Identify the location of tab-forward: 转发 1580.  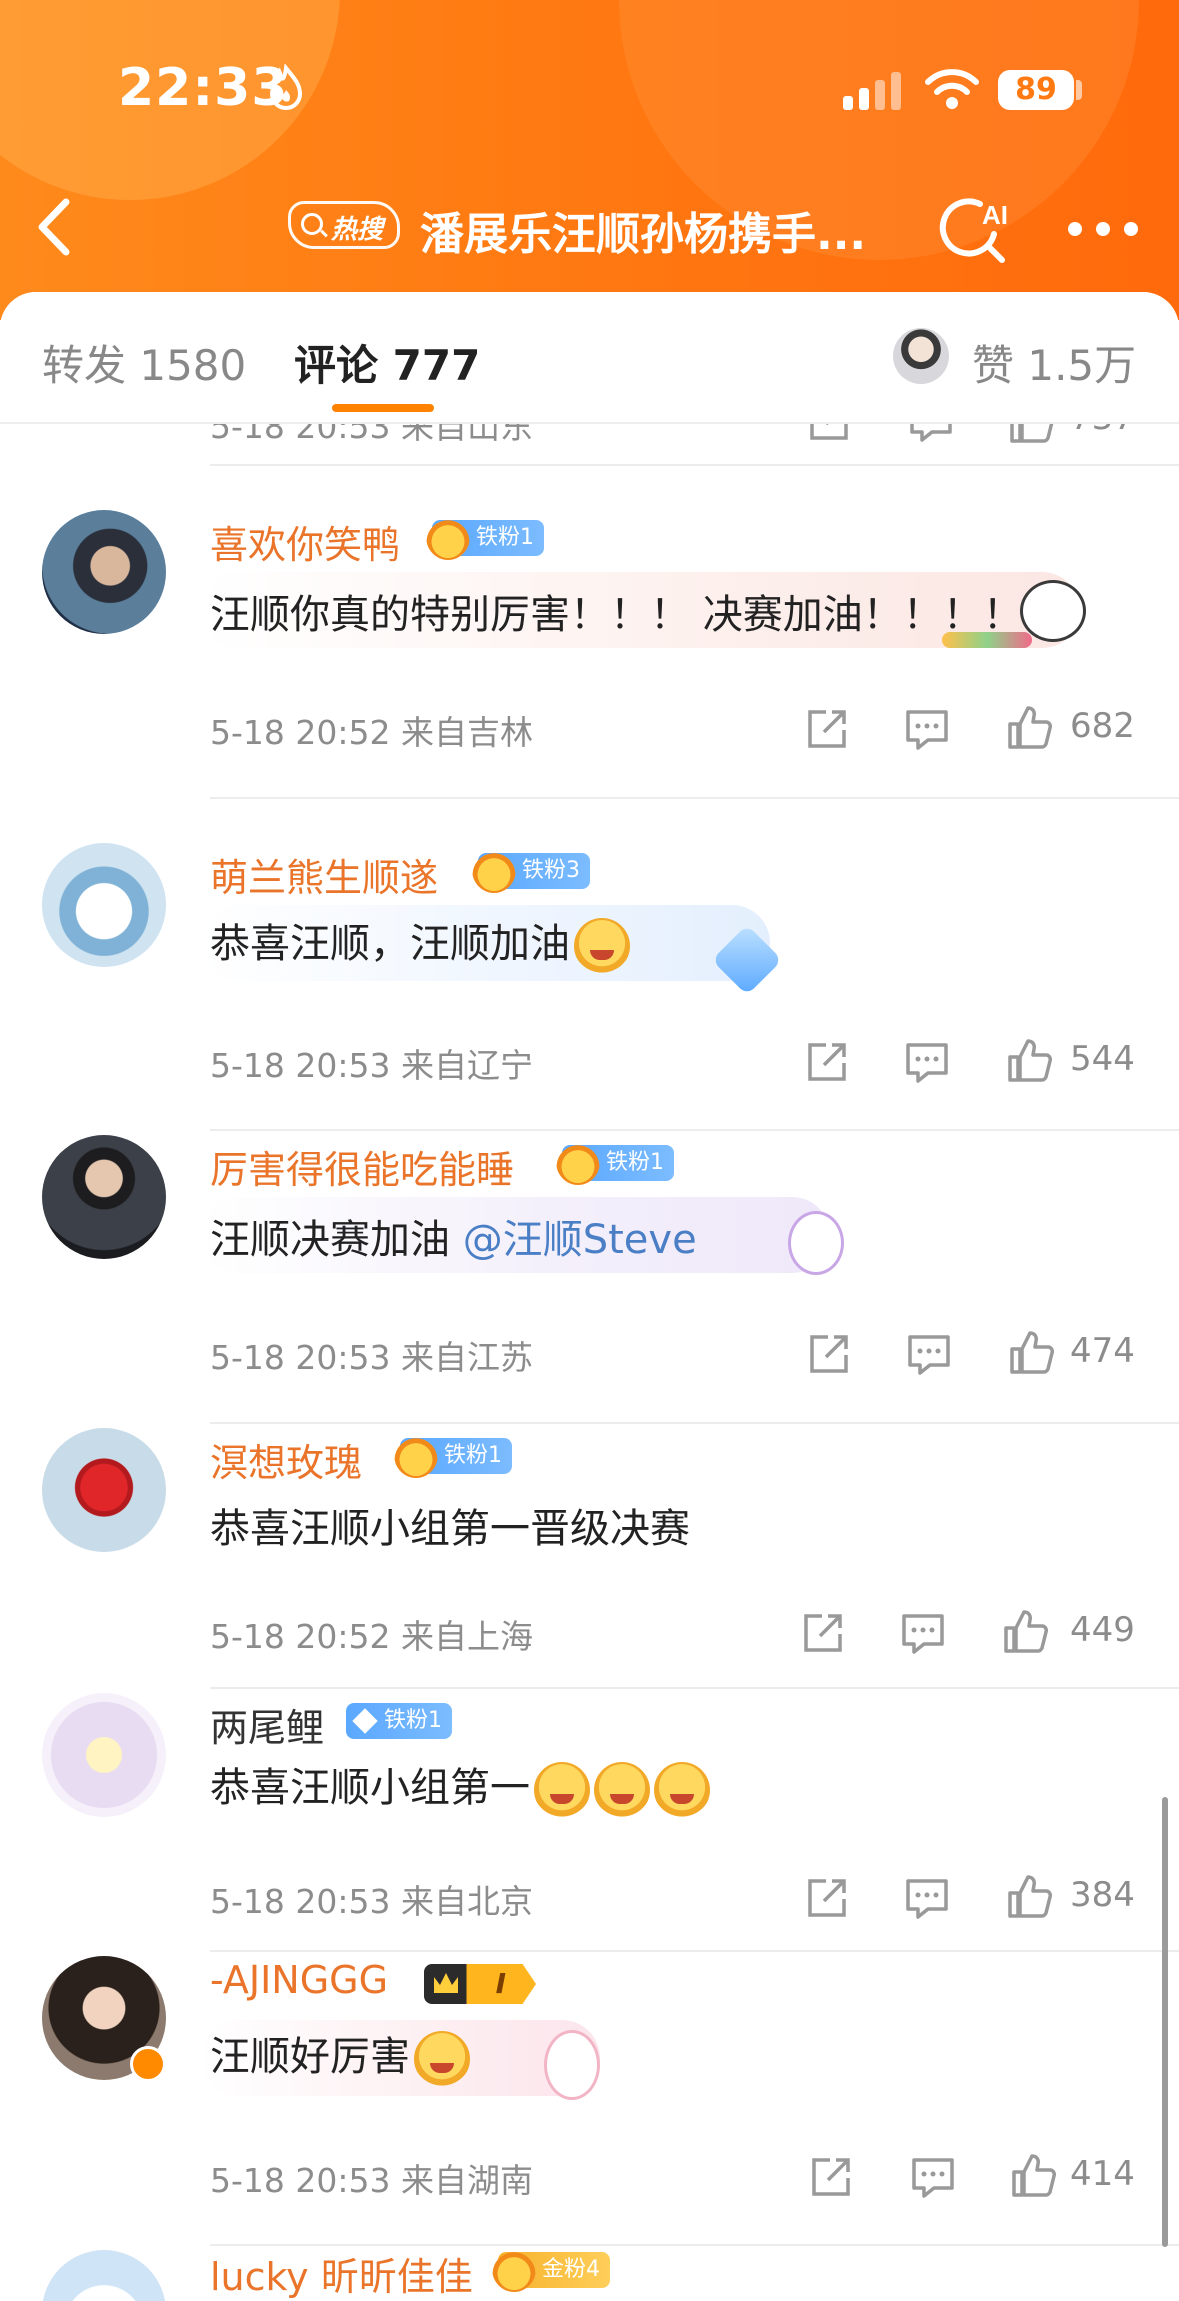
(144, 362).